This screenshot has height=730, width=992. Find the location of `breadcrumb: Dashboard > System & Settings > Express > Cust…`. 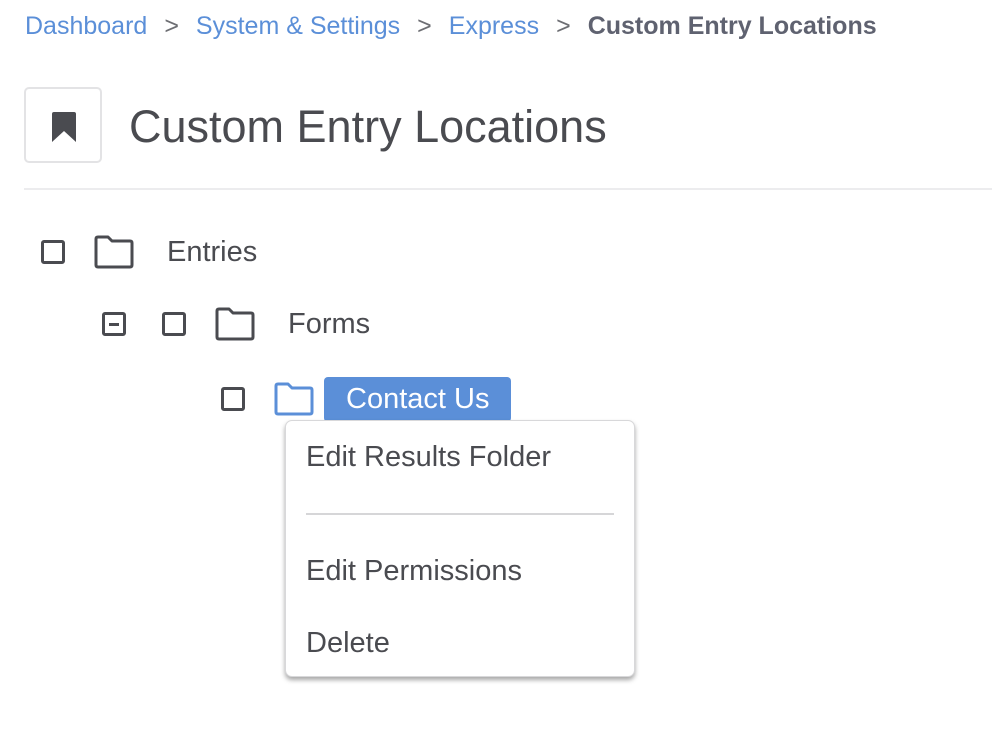

breadcrumb: Dashboard > System & Settings > Express > Cust… is located at coordinates (451, 26).